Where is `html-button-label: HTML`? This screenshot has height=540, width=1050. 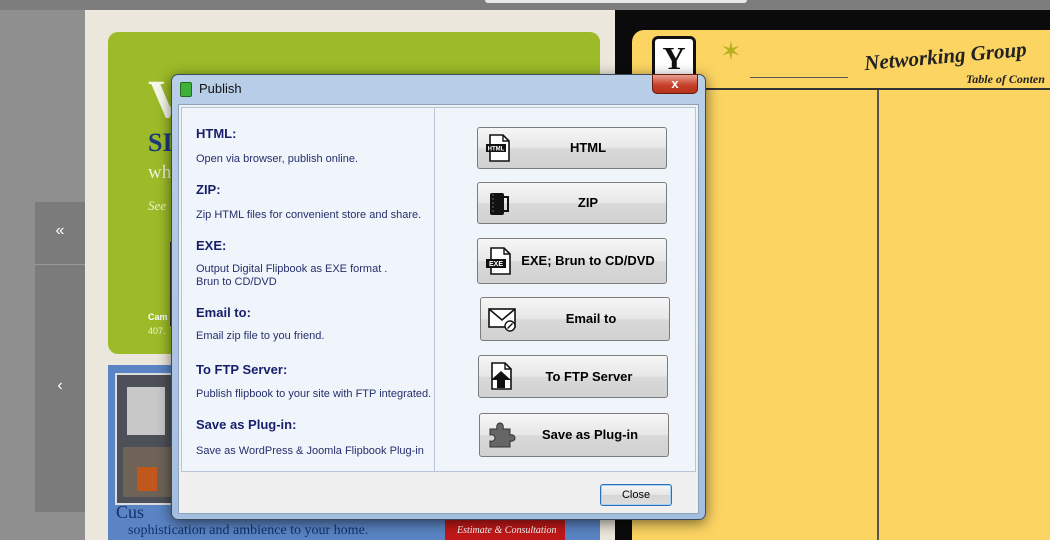
html-button-label: HTML is located at coordinates (588, 147).